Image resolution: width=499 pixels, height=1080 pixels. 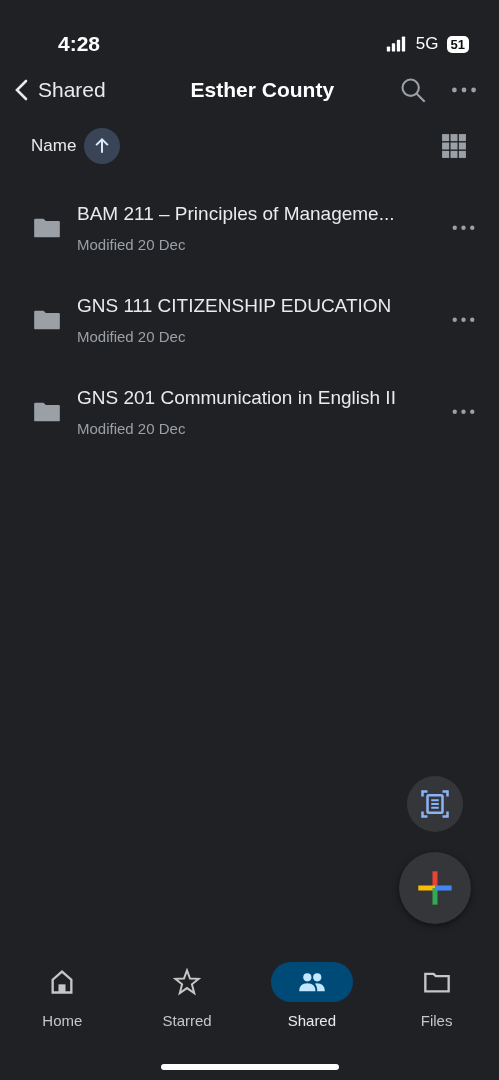 What do you see at coordinates (457, 44) in the screenshot?
I see `battery-level: 51` at bounding box center [457, 44].